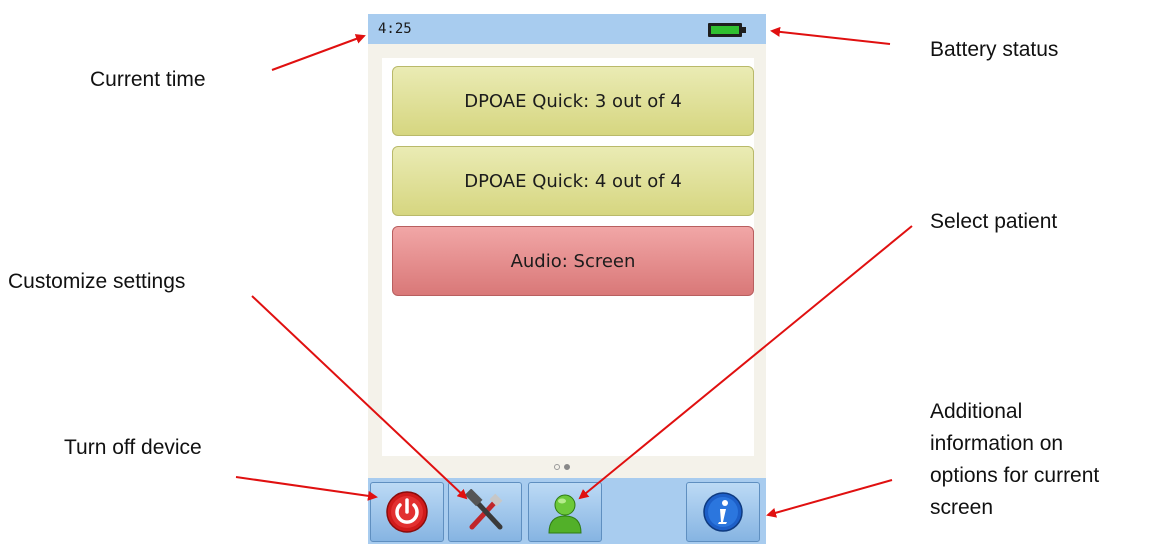 This screenshot has width=1158, height=550. Describe the element at coordinates (557, 467) in the screenshot. I see `page-dot` at that location.